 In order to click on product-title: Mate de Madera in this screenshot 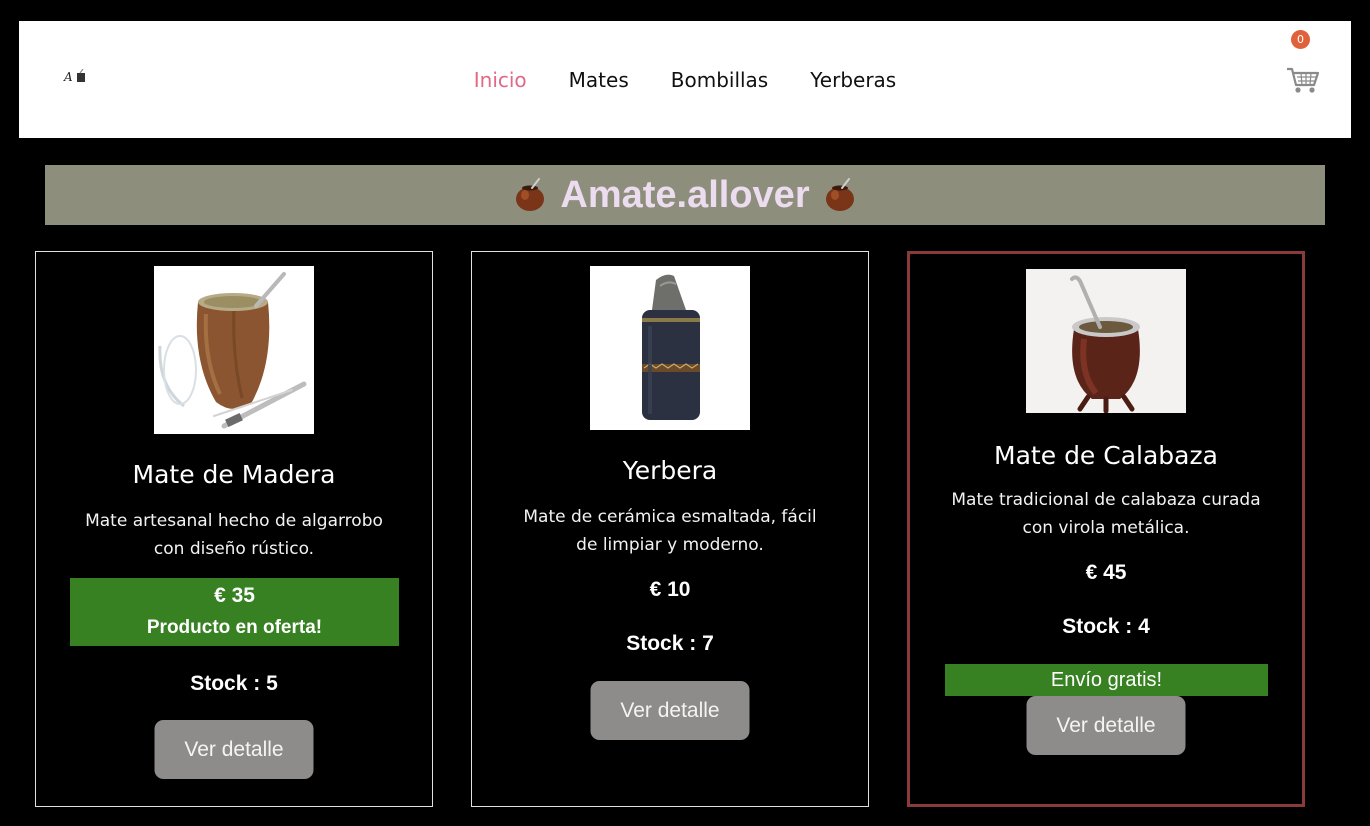, I will do `click(234, 474)`.